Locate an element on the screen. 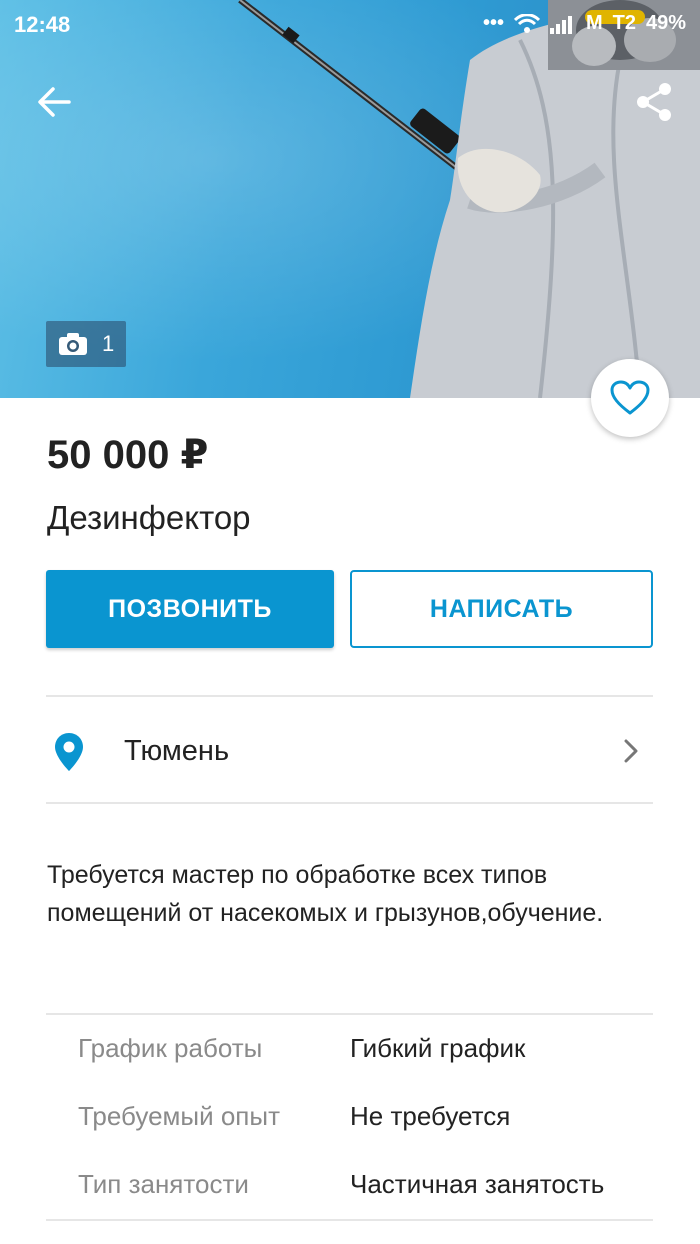 The image size is (700, 1244). status-icons: ••• M T2 49% is located at coordinates (584, 23).